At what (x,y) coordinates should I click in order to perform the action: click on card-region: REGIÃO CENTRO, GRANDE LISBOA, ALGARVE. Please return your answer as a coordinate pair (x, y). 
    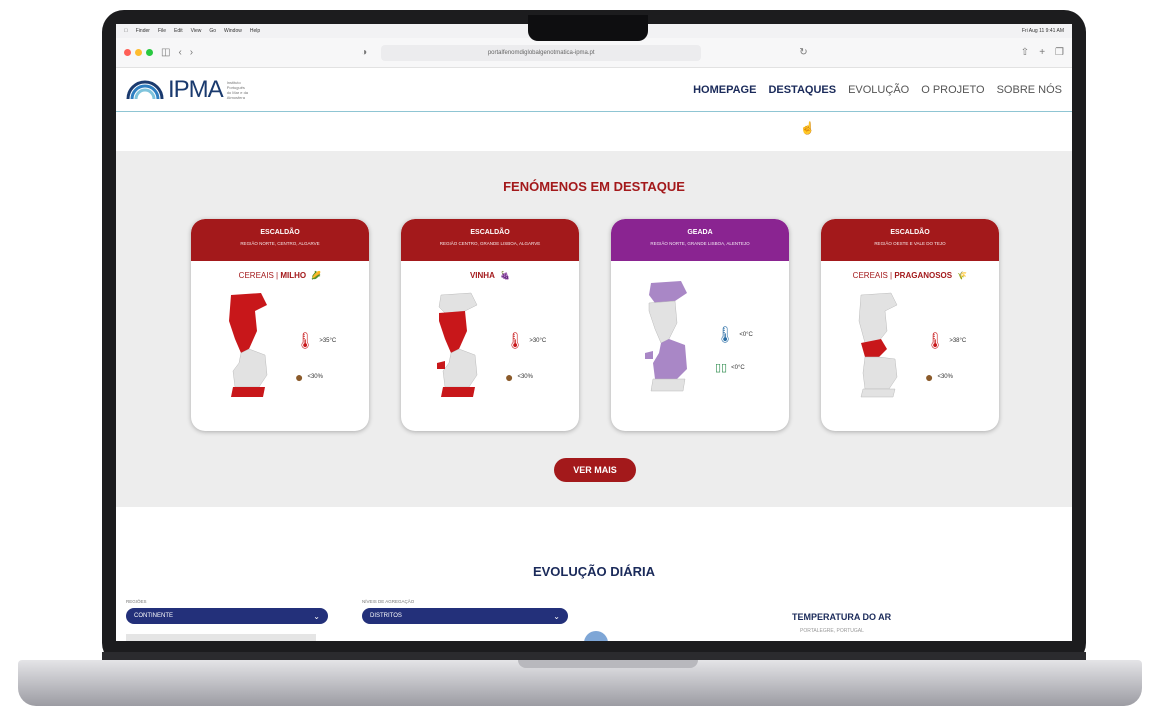
    Looking at the image, I should click on (490, 243).